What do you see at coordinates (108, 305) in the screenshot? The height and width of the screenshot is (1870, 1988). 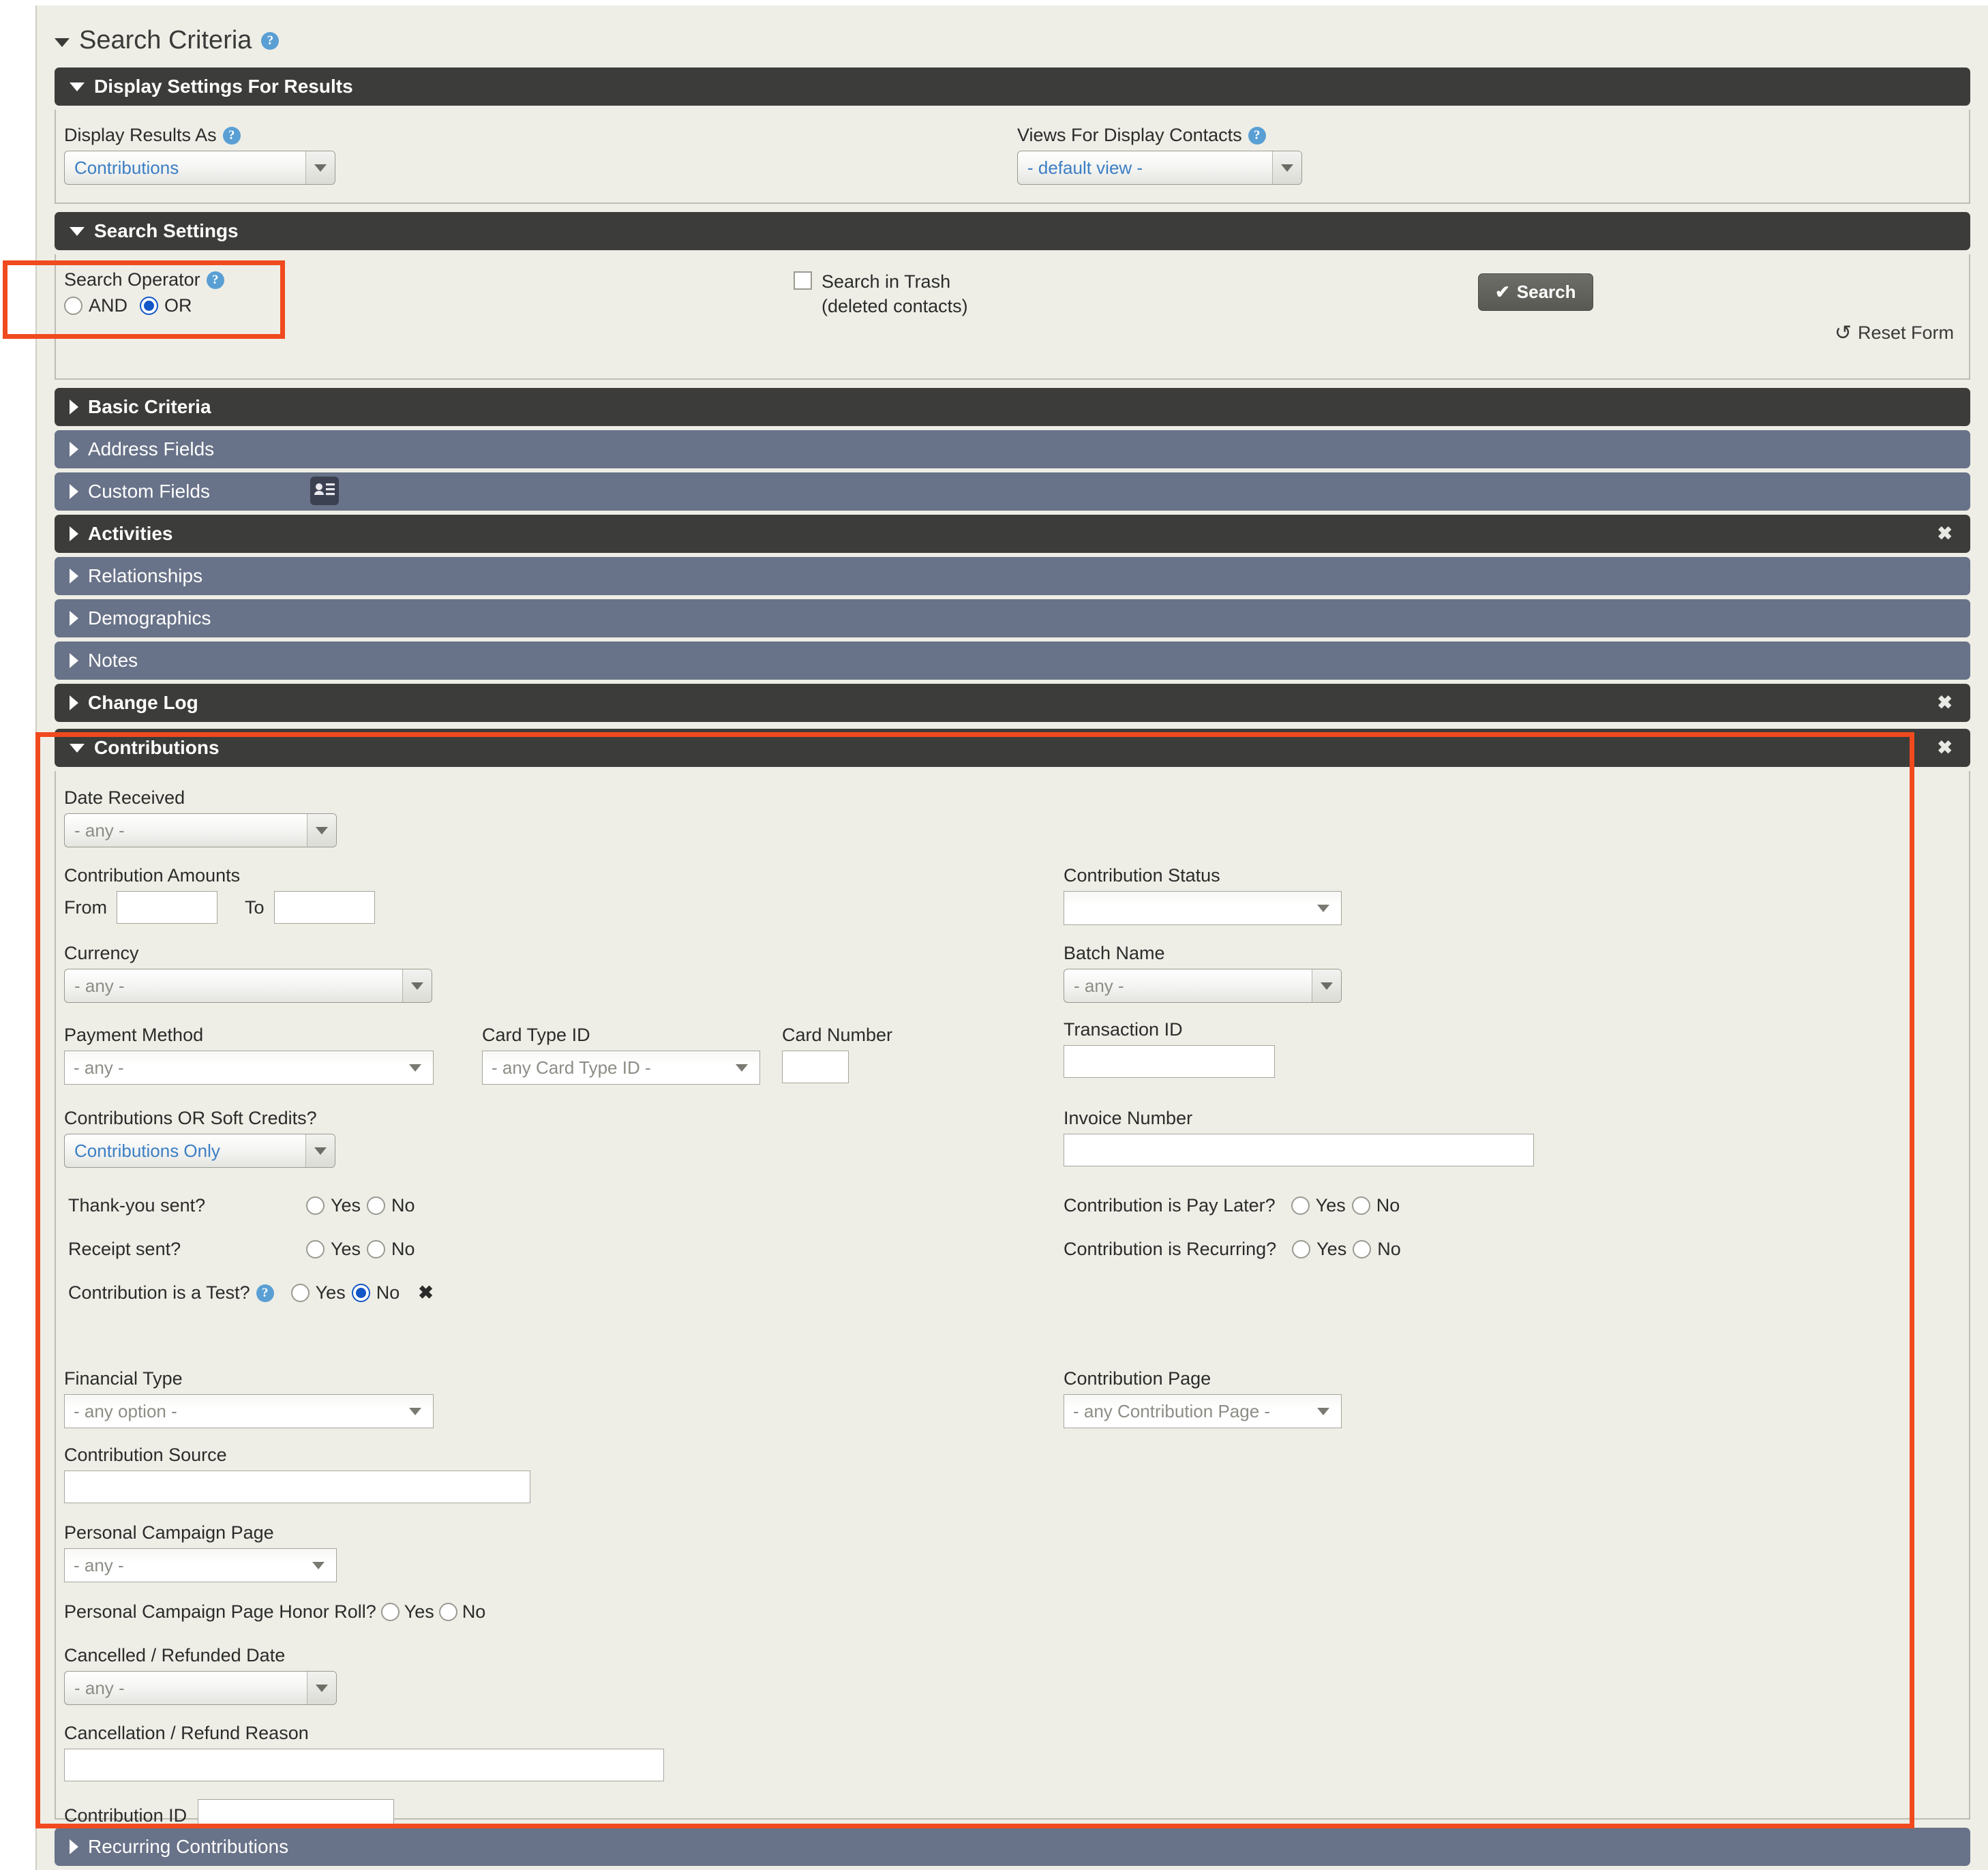 I see `radio-label-and: AND` at bounding box center [108, 305].